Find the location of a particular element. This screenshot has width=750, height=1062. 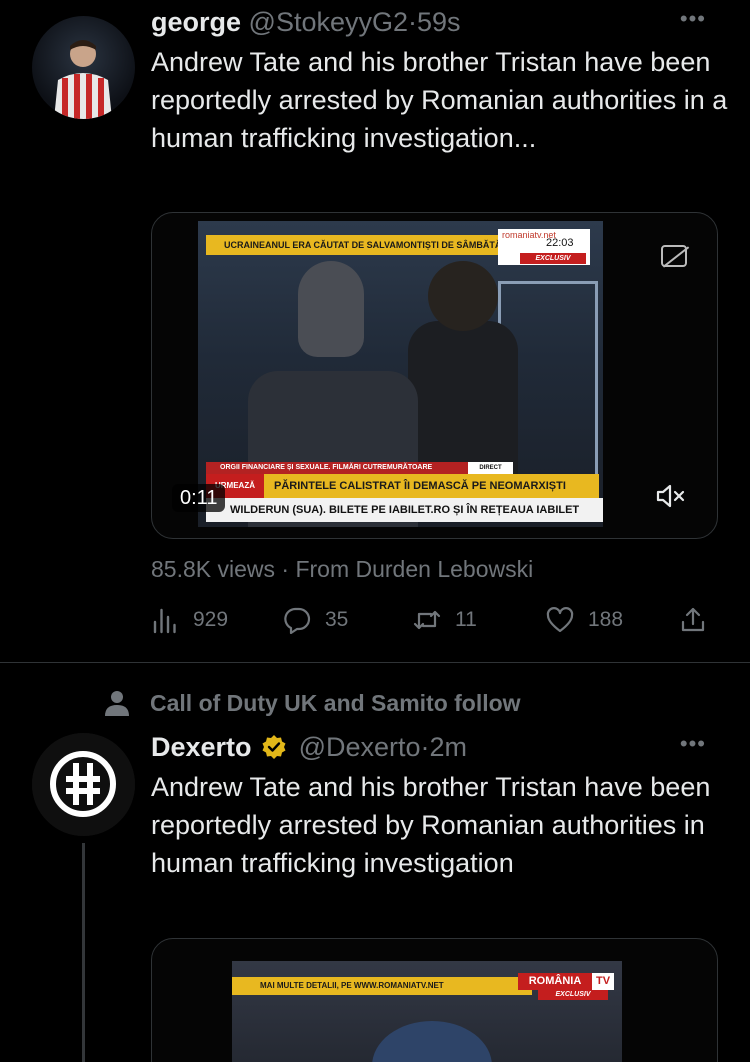

timestamp: 2m is located at coordinates (449, 747).